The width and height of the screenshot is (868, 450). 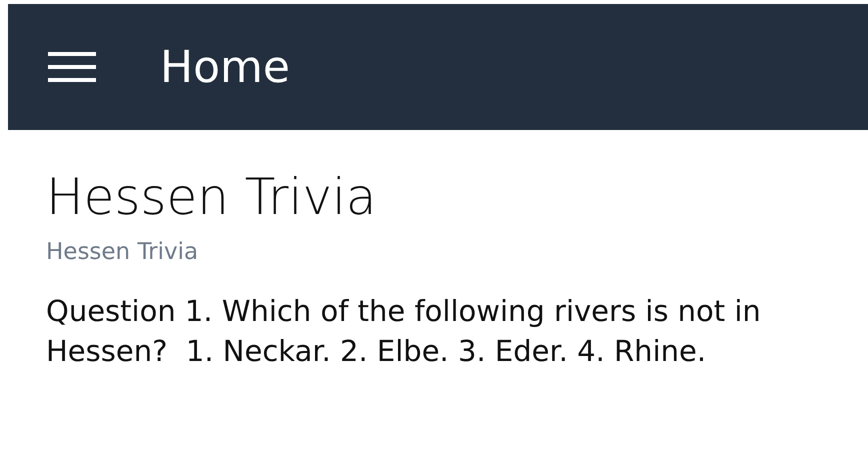 What do you see at coordinates (72, 67) in the screenshot?
I see `menu-icon` at bounding box center [72, 67].